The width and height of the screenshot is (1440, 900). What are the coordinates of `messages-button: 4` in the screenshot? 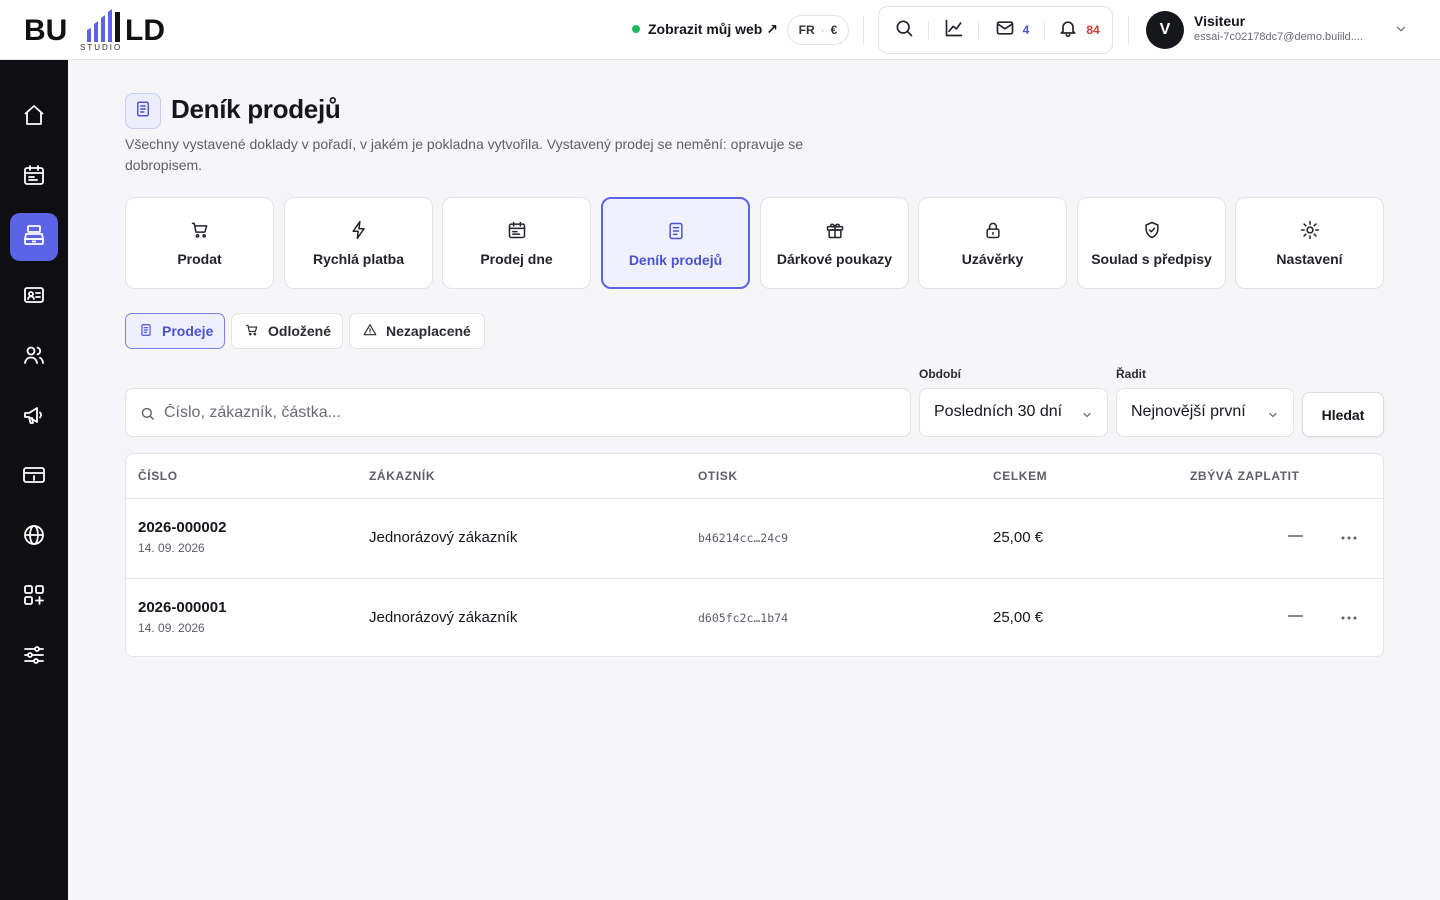 It's located at (1012, 30).